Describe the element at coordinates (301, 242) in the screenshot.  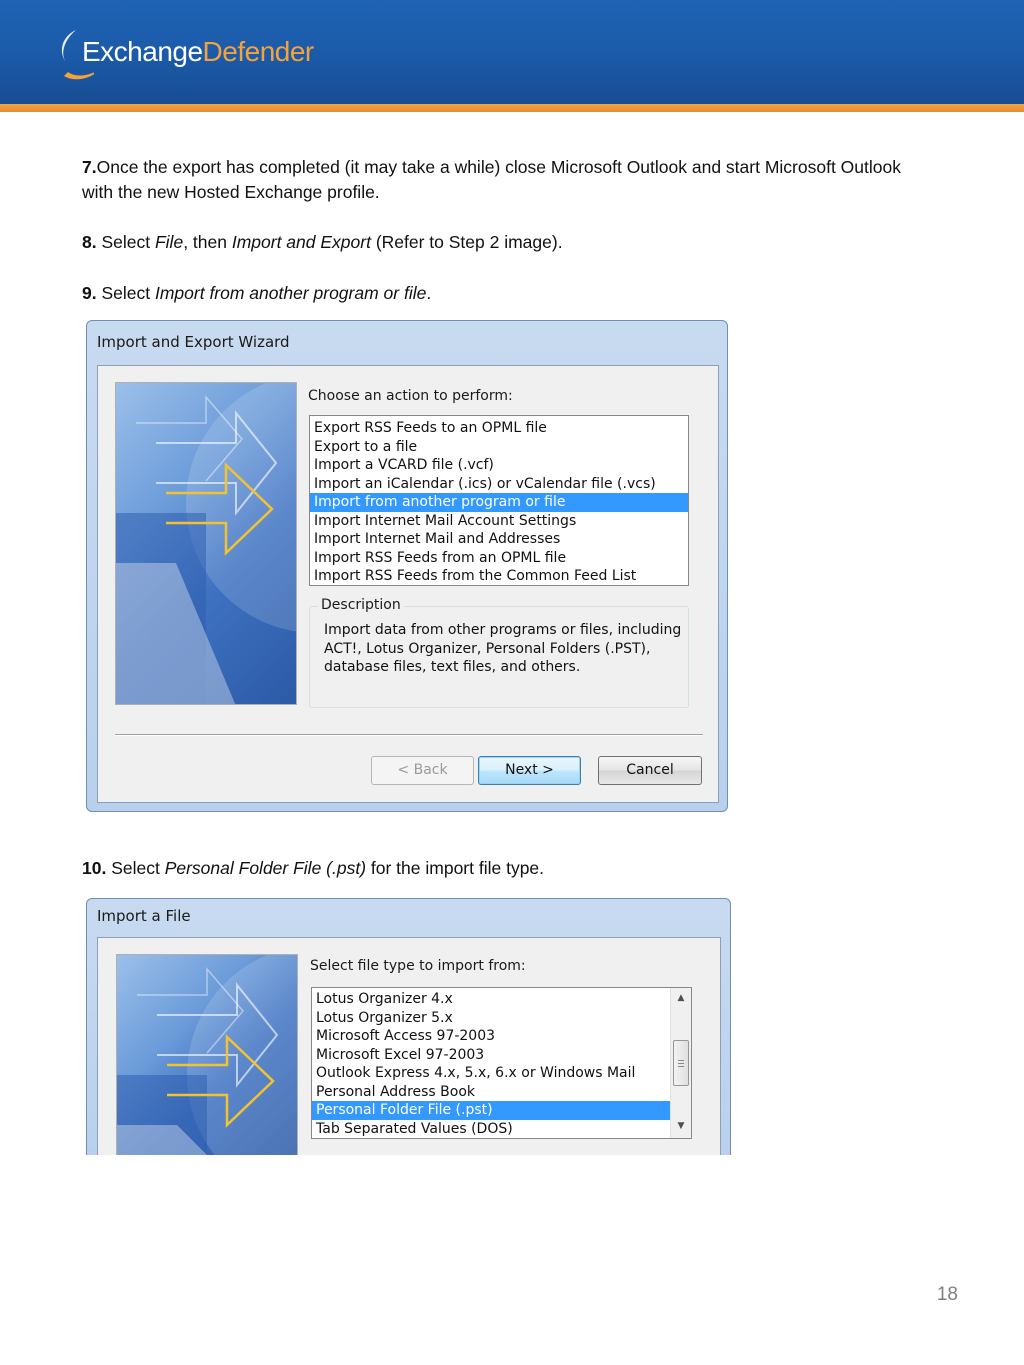
I see `step-8-import-export: Import and Export` at that location.